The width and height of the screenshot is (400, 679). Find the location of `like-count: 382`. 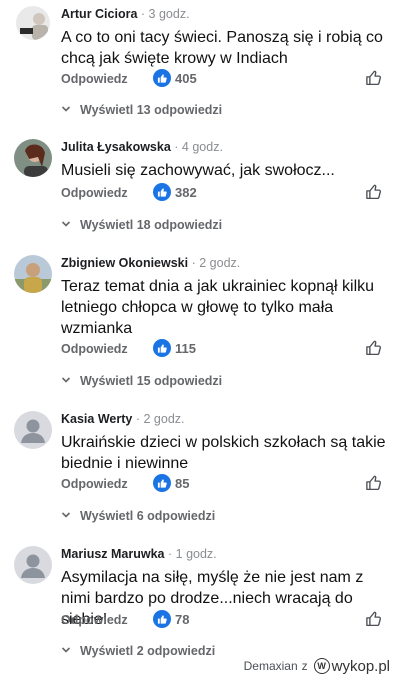

like-count: 382 is located at coordinates (186, 192).